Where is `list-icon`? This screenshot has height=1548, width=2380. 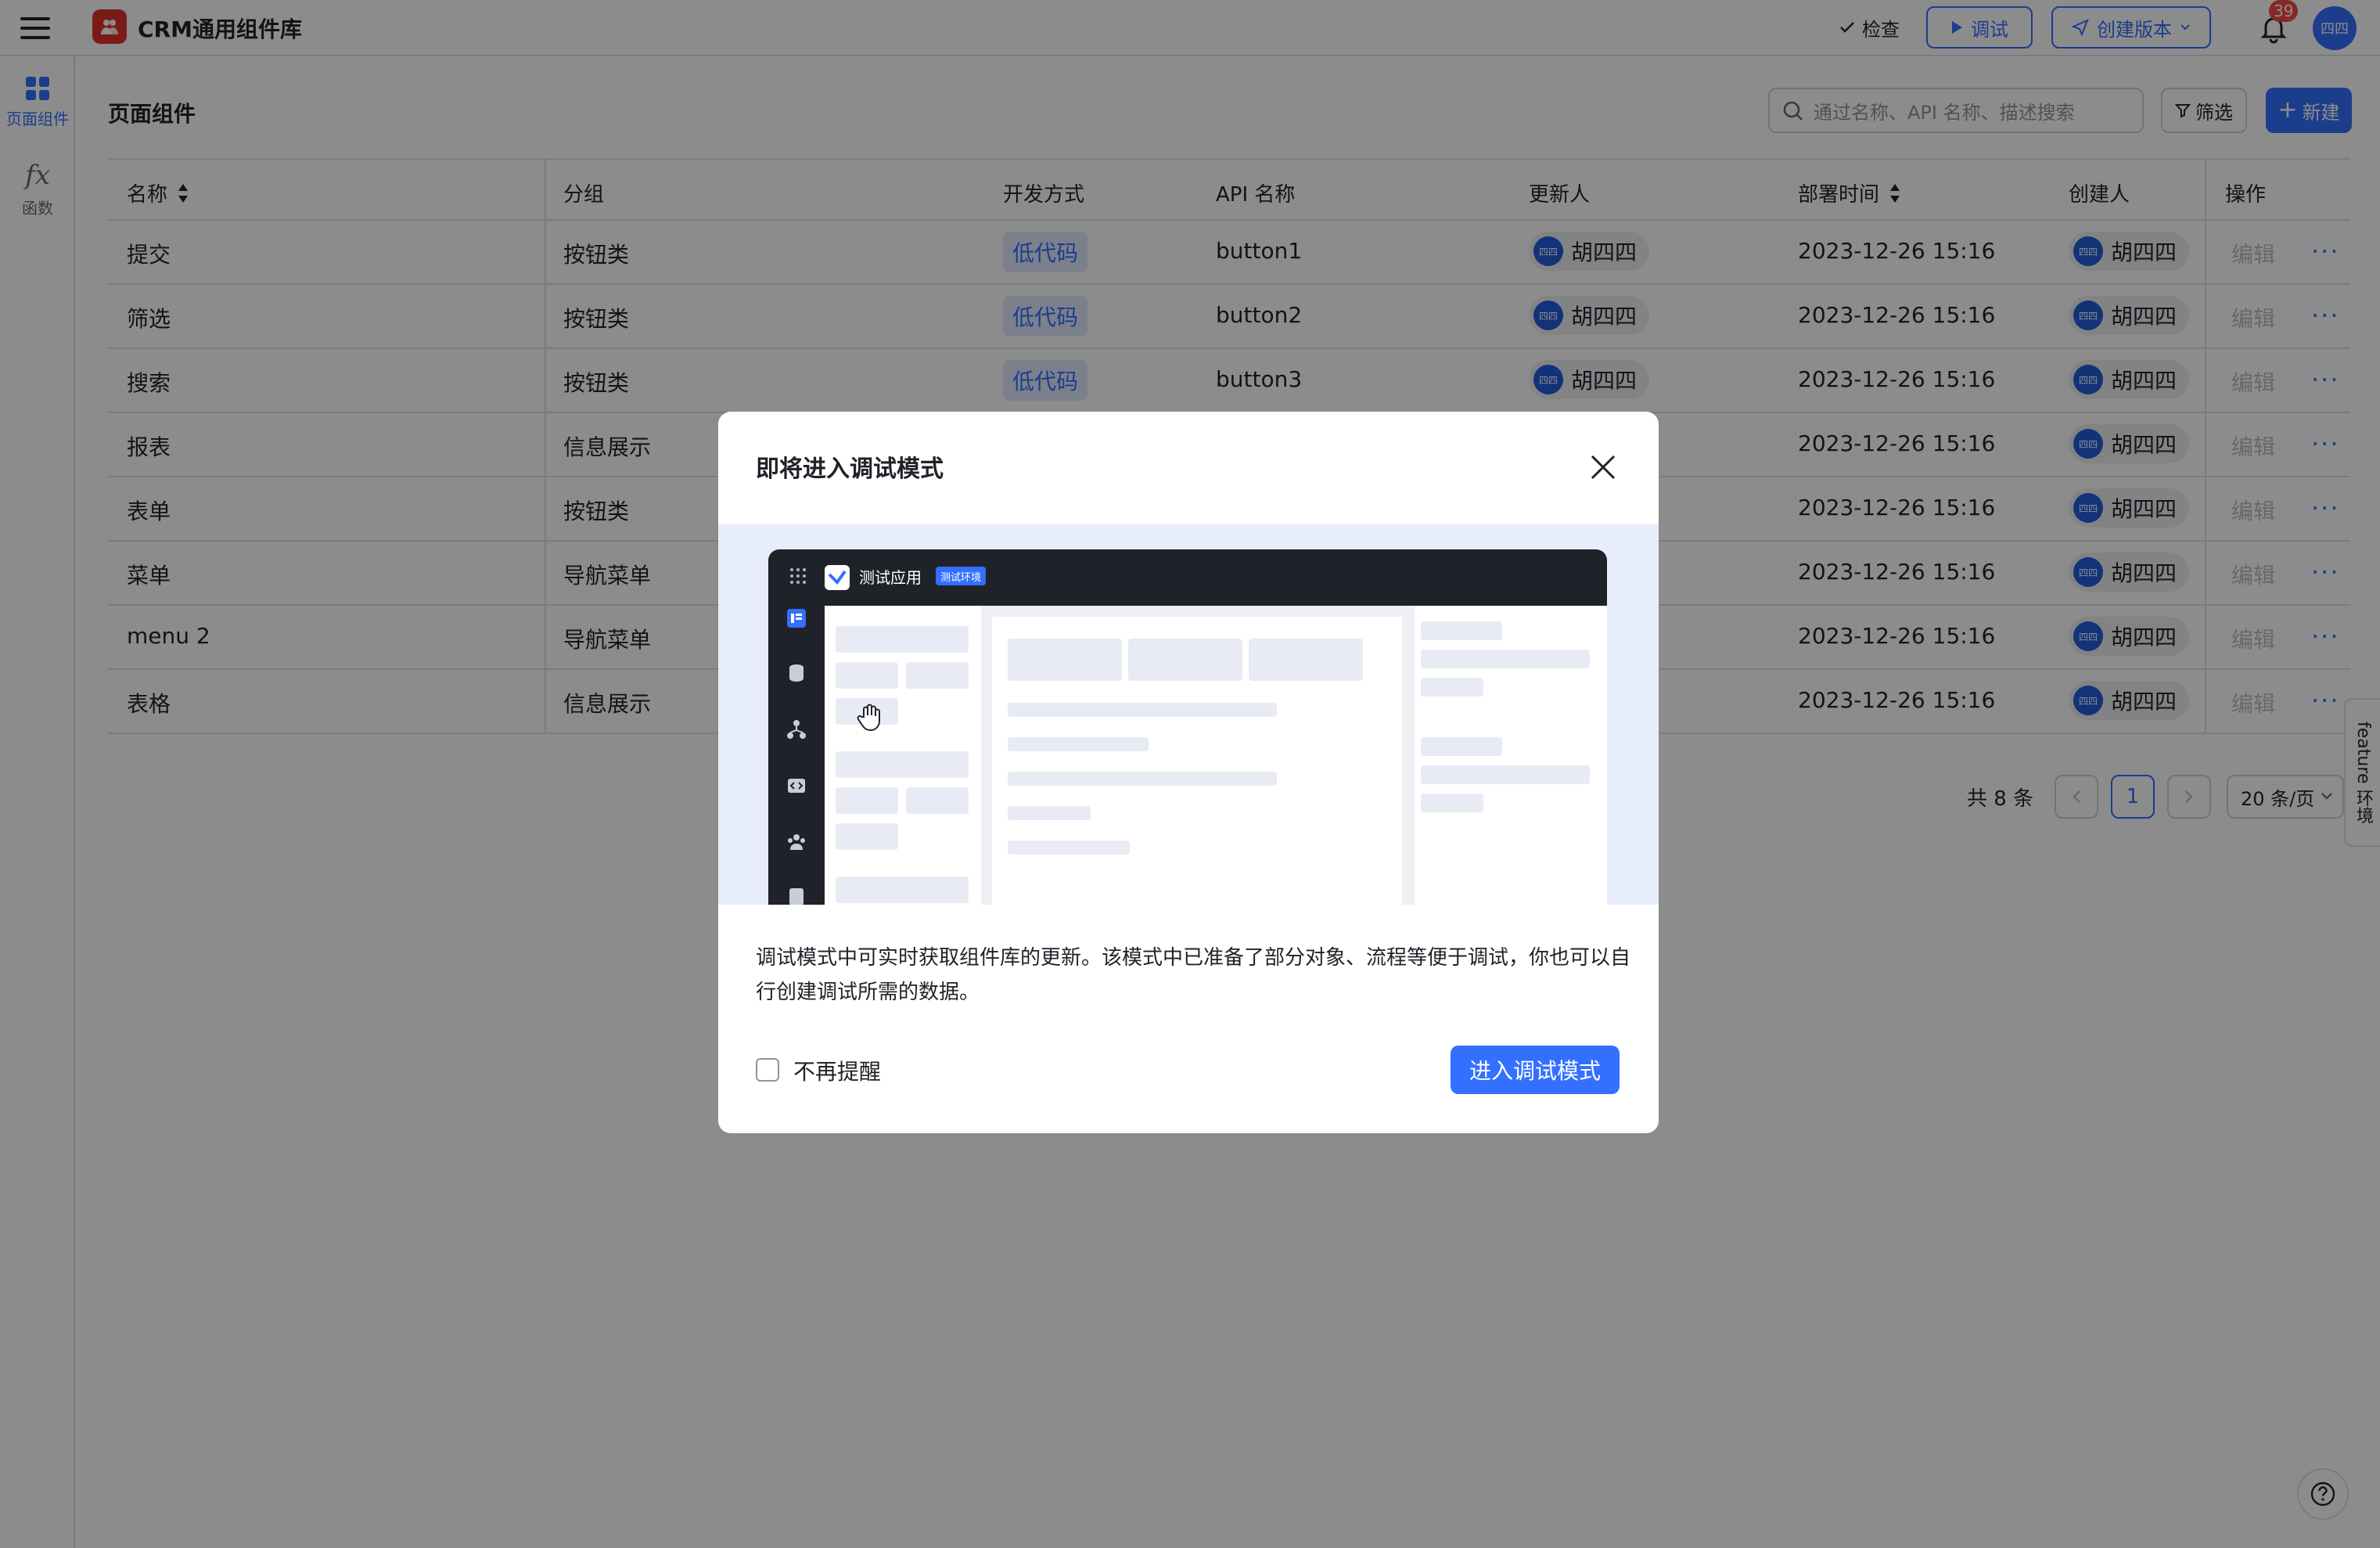 list-icon is located at coordinates (796, 618).